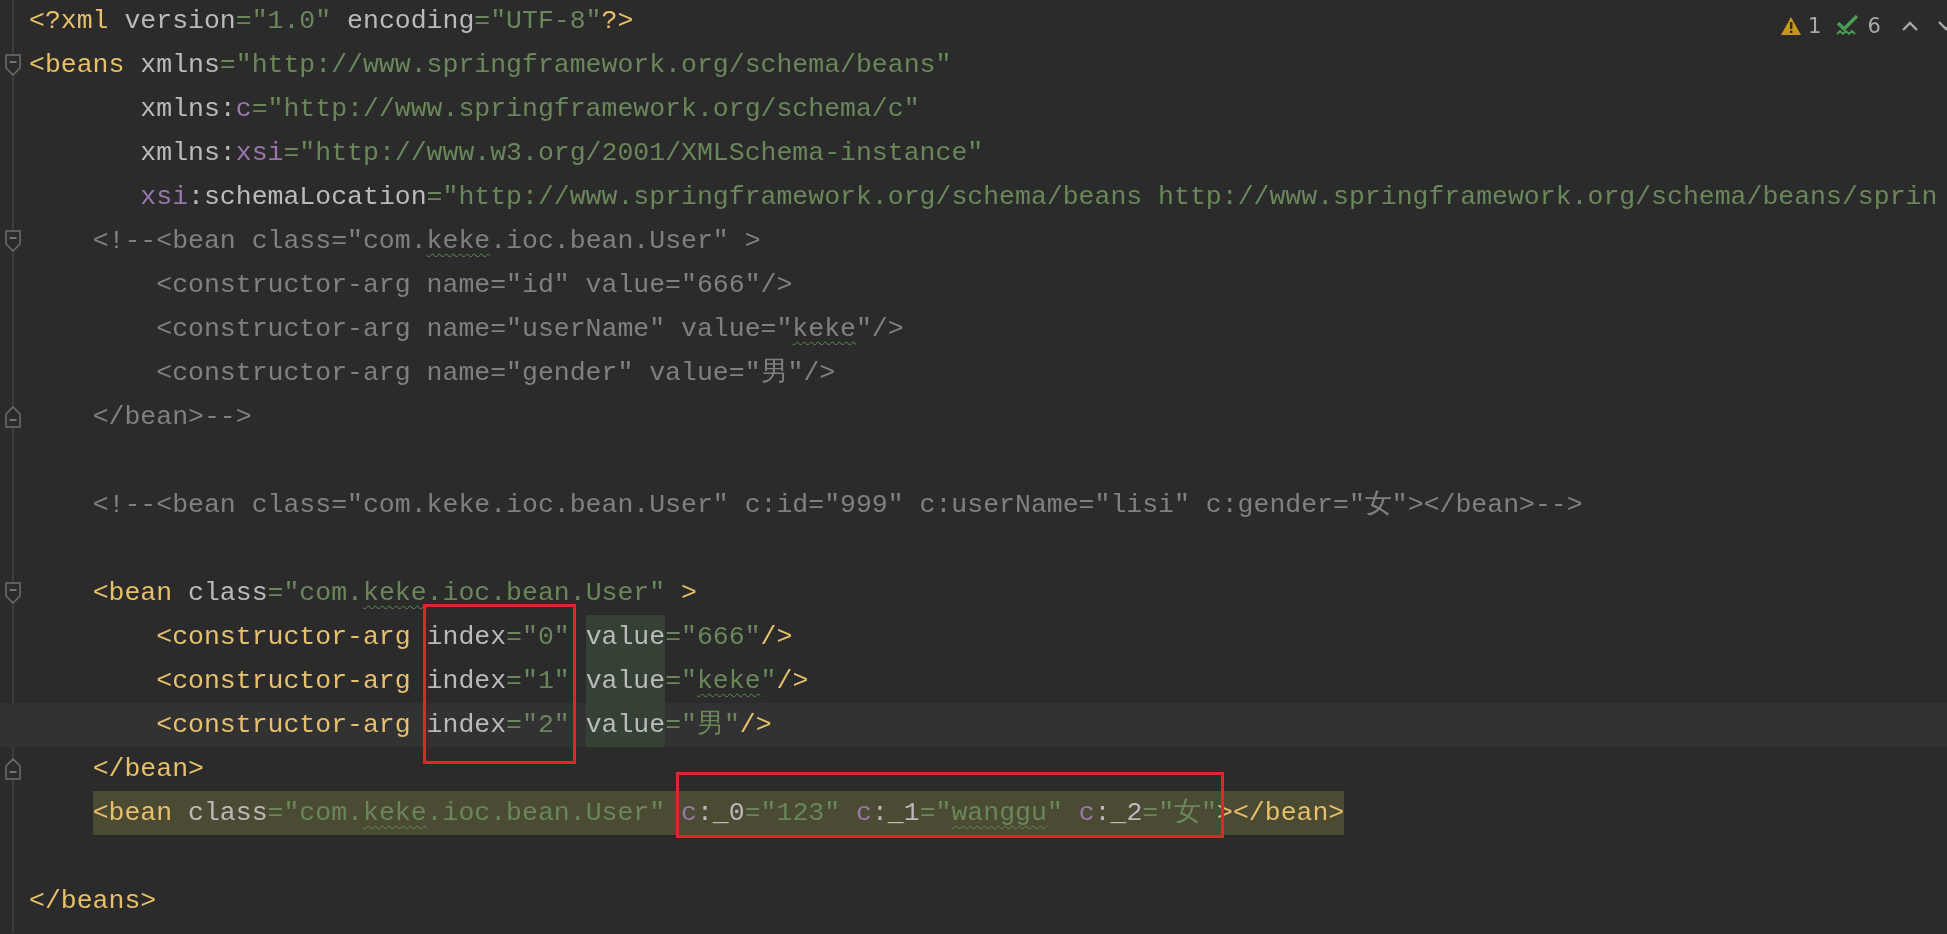 This screenshot has height=934, width=1947. What do you see at coordinates (490, 65) in the screenshot?
I see `code-line: <beans xmlns="http://www.springframework.org/schema/beans"` at bounding box center [490, 65].